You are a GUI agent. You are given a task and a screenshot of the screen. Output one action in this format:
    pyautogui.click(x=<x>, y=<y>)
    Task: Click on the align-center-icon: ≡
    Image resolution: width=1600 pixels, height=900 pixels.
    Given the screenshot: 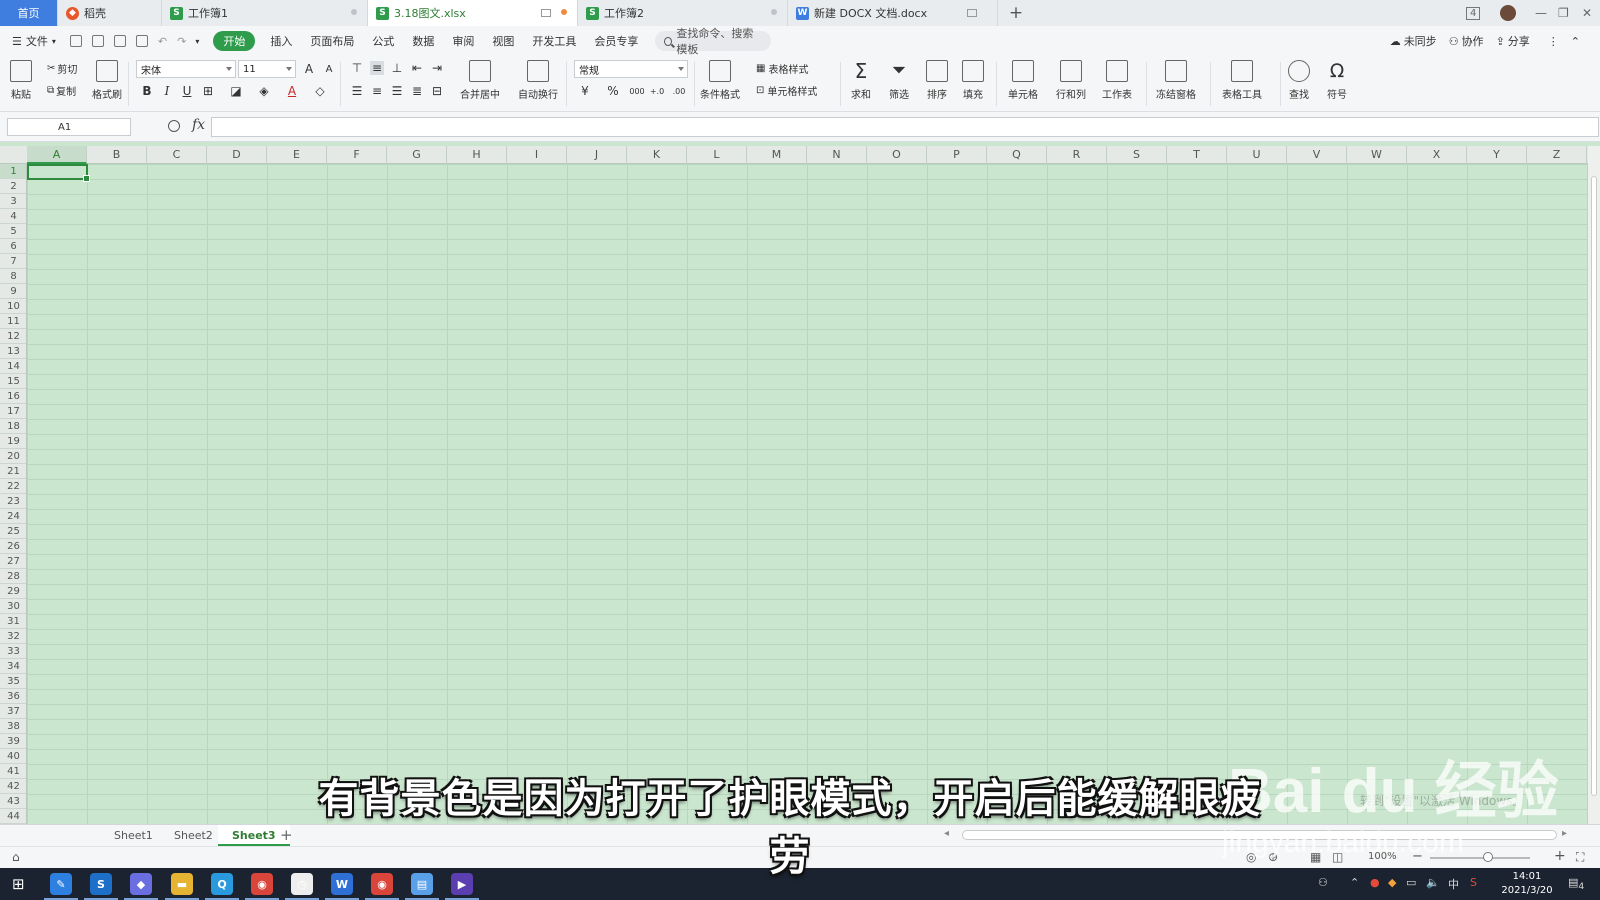 What is the action you would take?
    pyautogui.click(x=377, y=91)
    